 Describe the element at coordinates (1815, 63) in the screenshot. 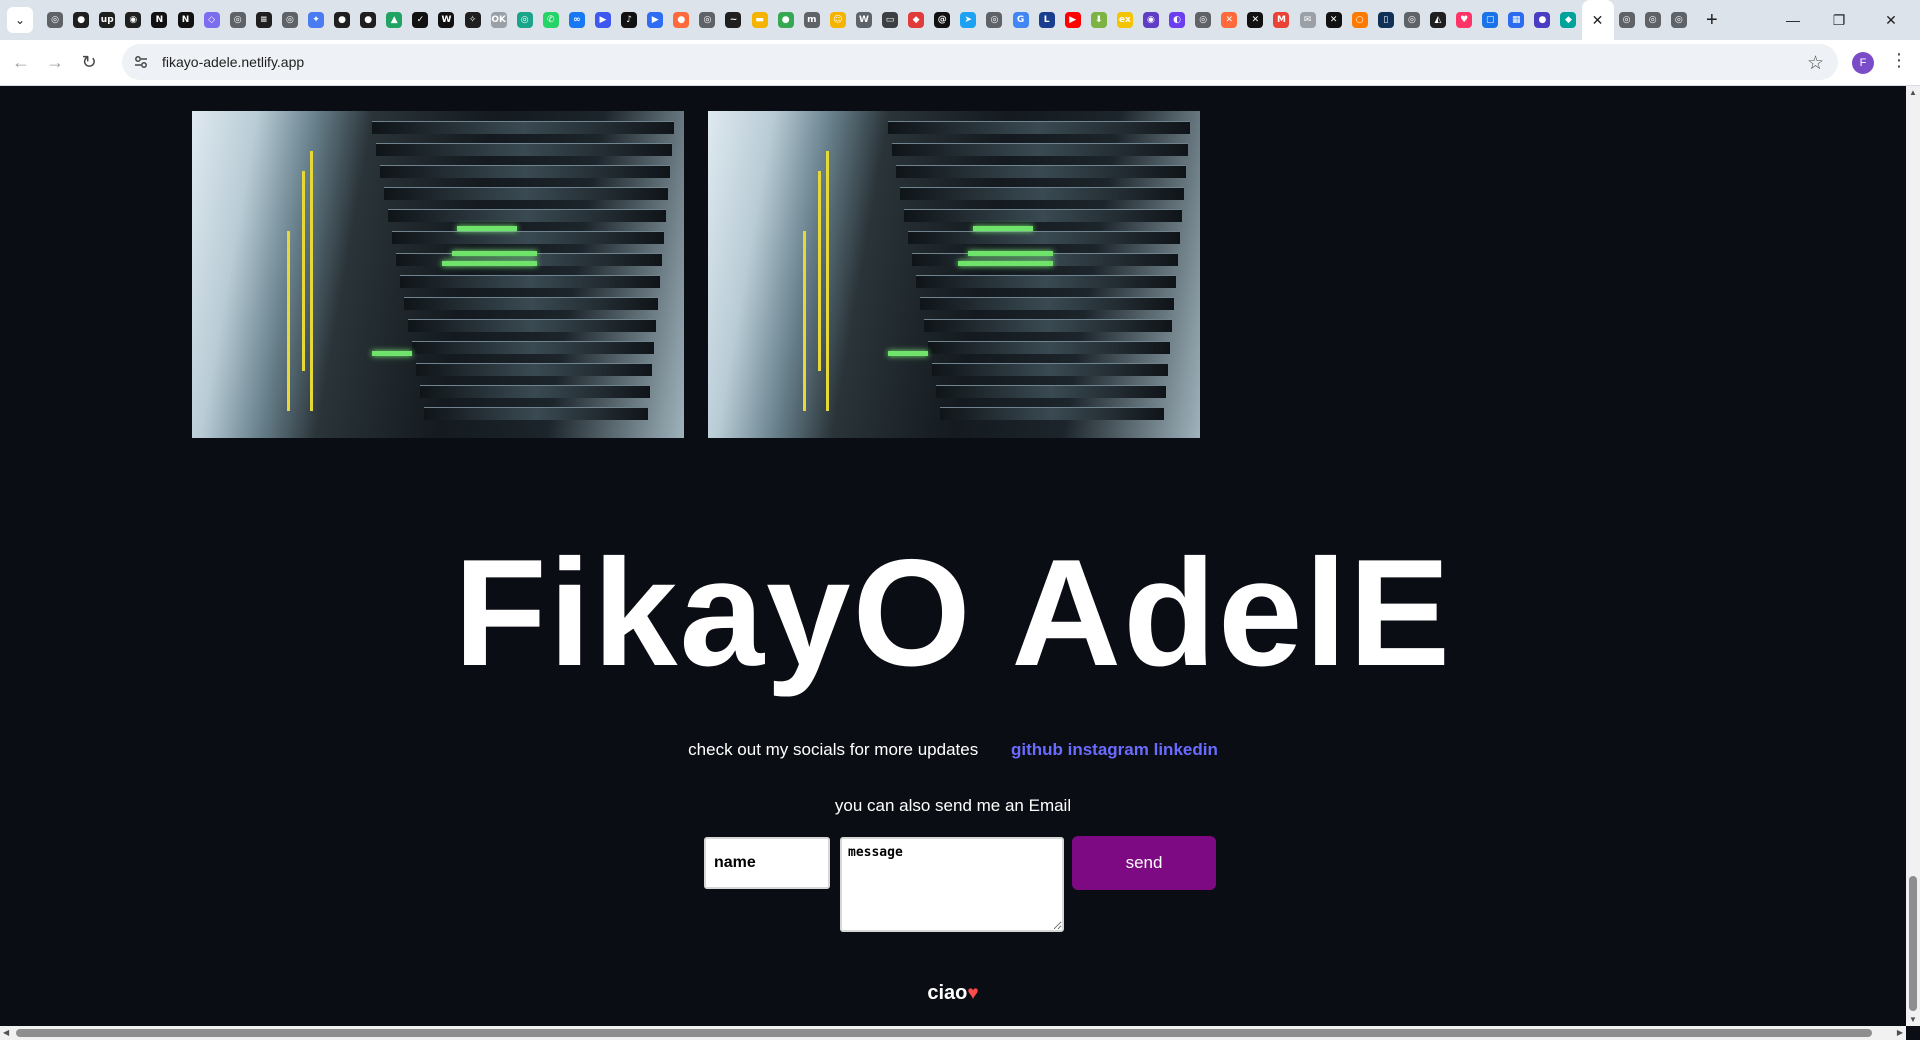

I see `bookmark-star-icon: ☆` at that location.